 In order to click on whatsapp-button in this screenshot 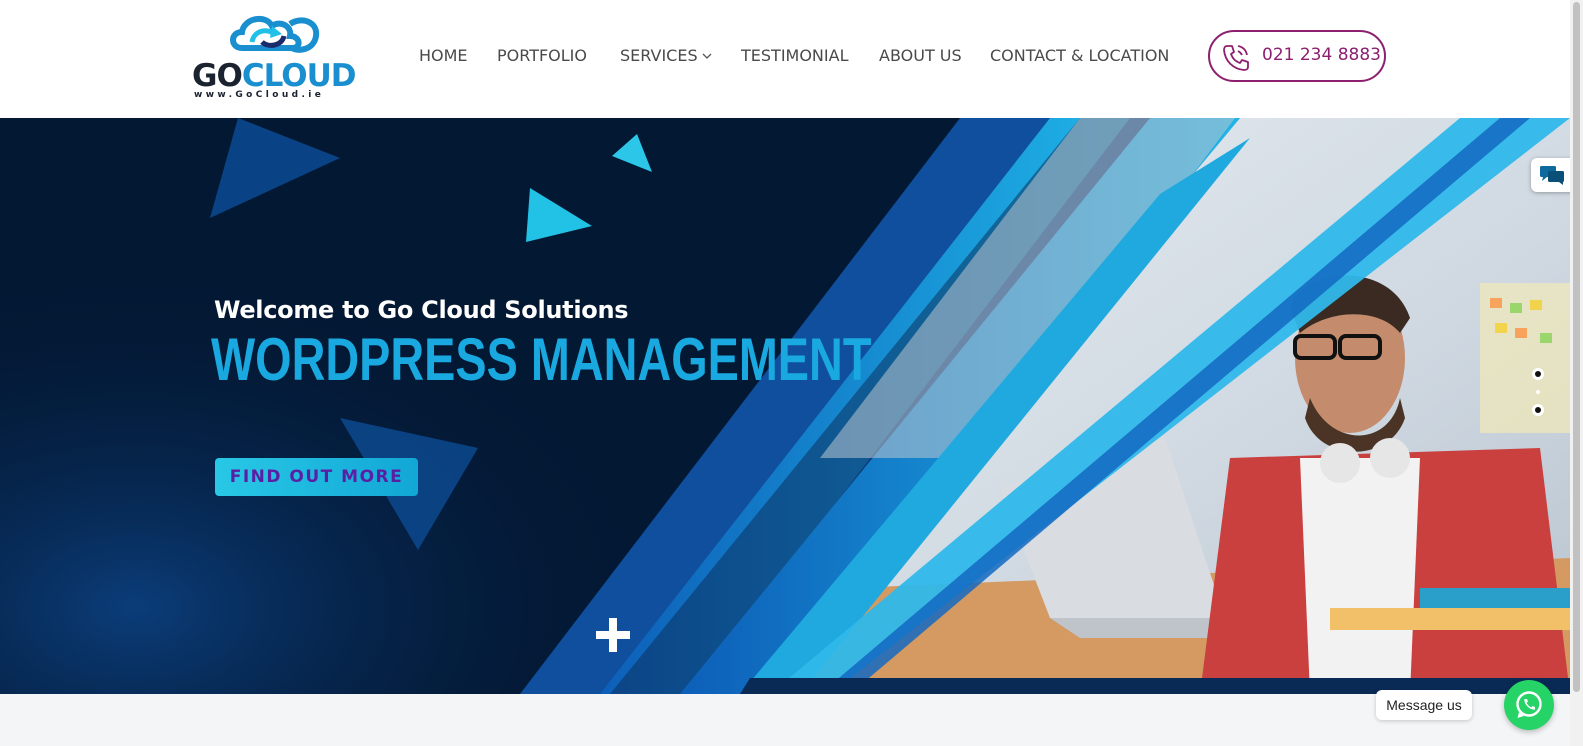, I will do `click(1529, 705)`.